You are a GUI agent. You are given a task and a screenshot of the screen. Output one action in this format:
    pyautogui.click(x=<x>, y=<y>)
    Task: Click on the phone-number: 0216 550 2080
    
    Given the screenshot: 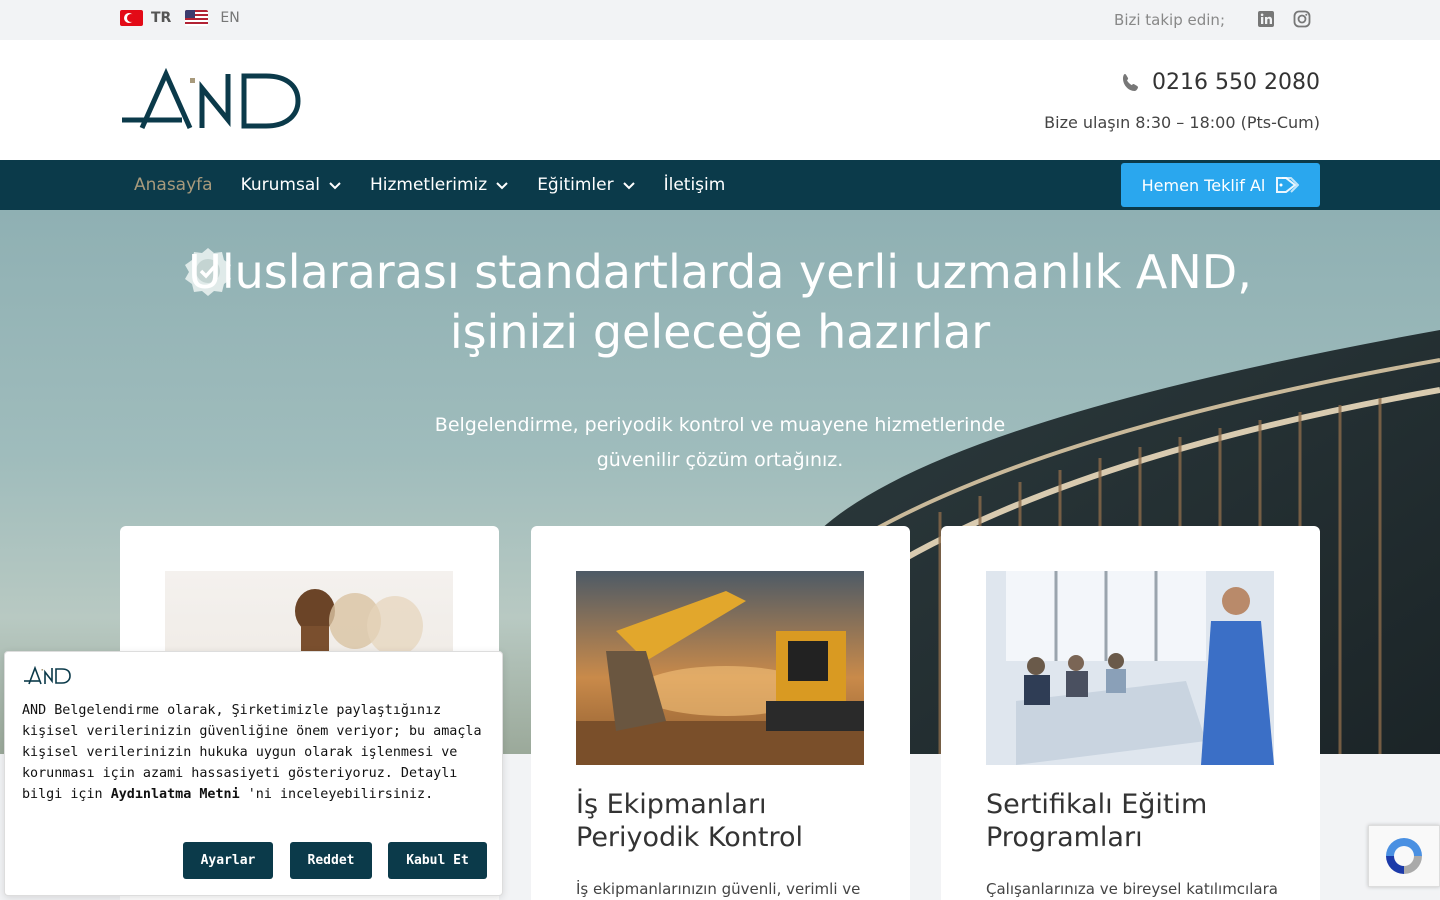 What is the action you would take?
    pyautogui.click(x=1220, y=82)
    